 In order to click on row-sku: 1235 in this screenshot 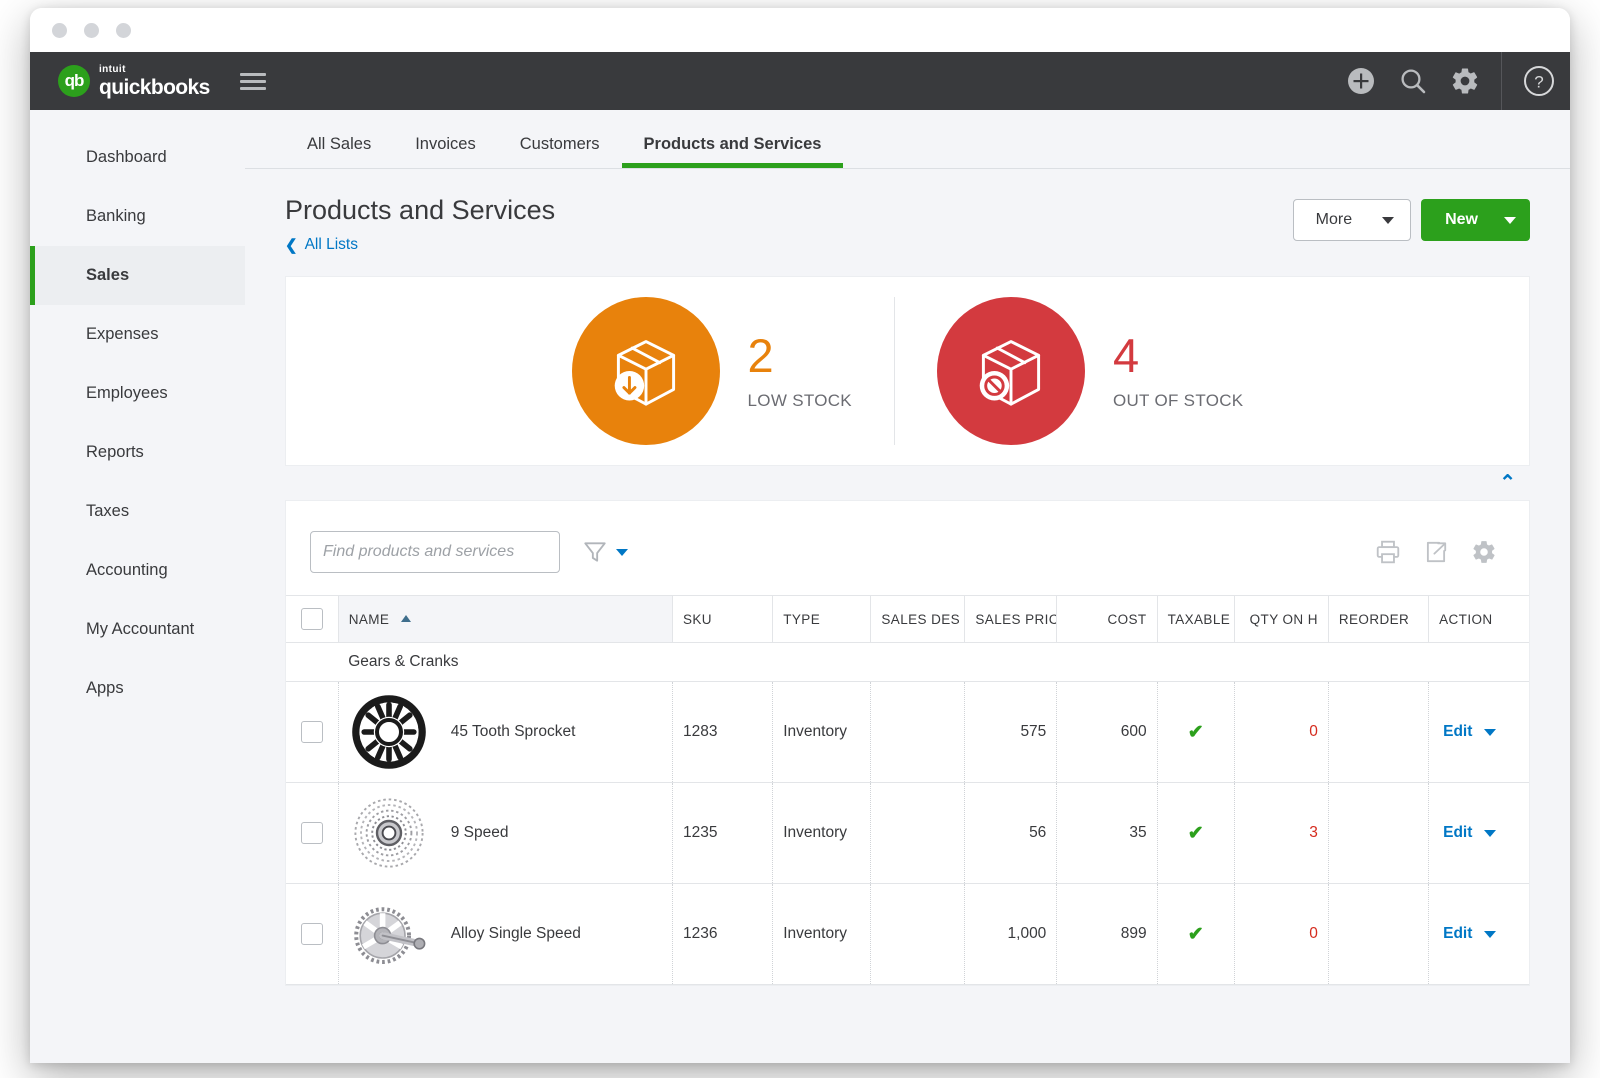, I will do `click(722, 833)`.